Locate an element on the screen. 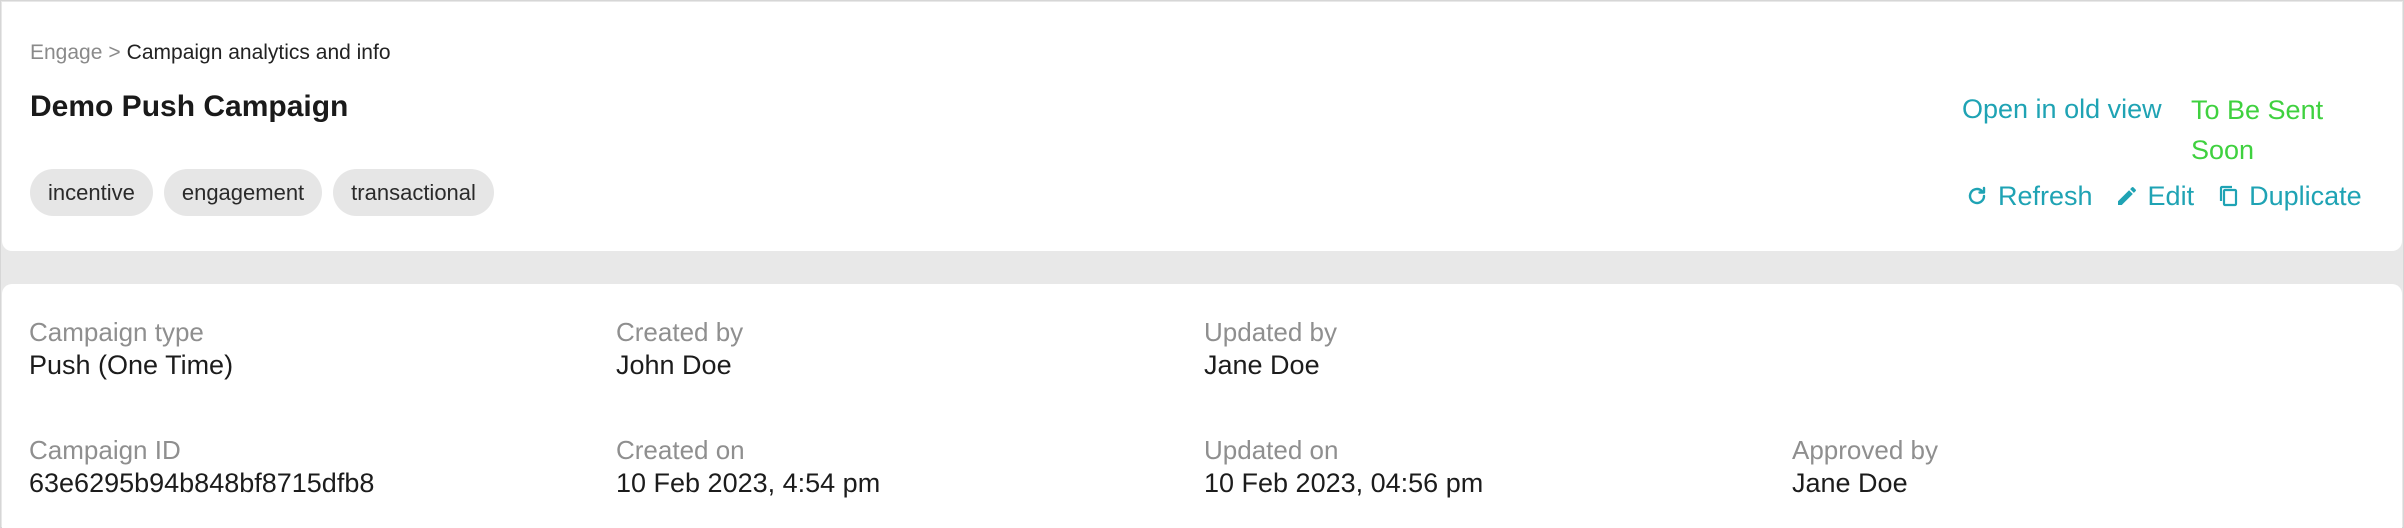 This screenshot has width=2404, height=528. refresh-button: Refresh is located at coordinates (2029, 196).